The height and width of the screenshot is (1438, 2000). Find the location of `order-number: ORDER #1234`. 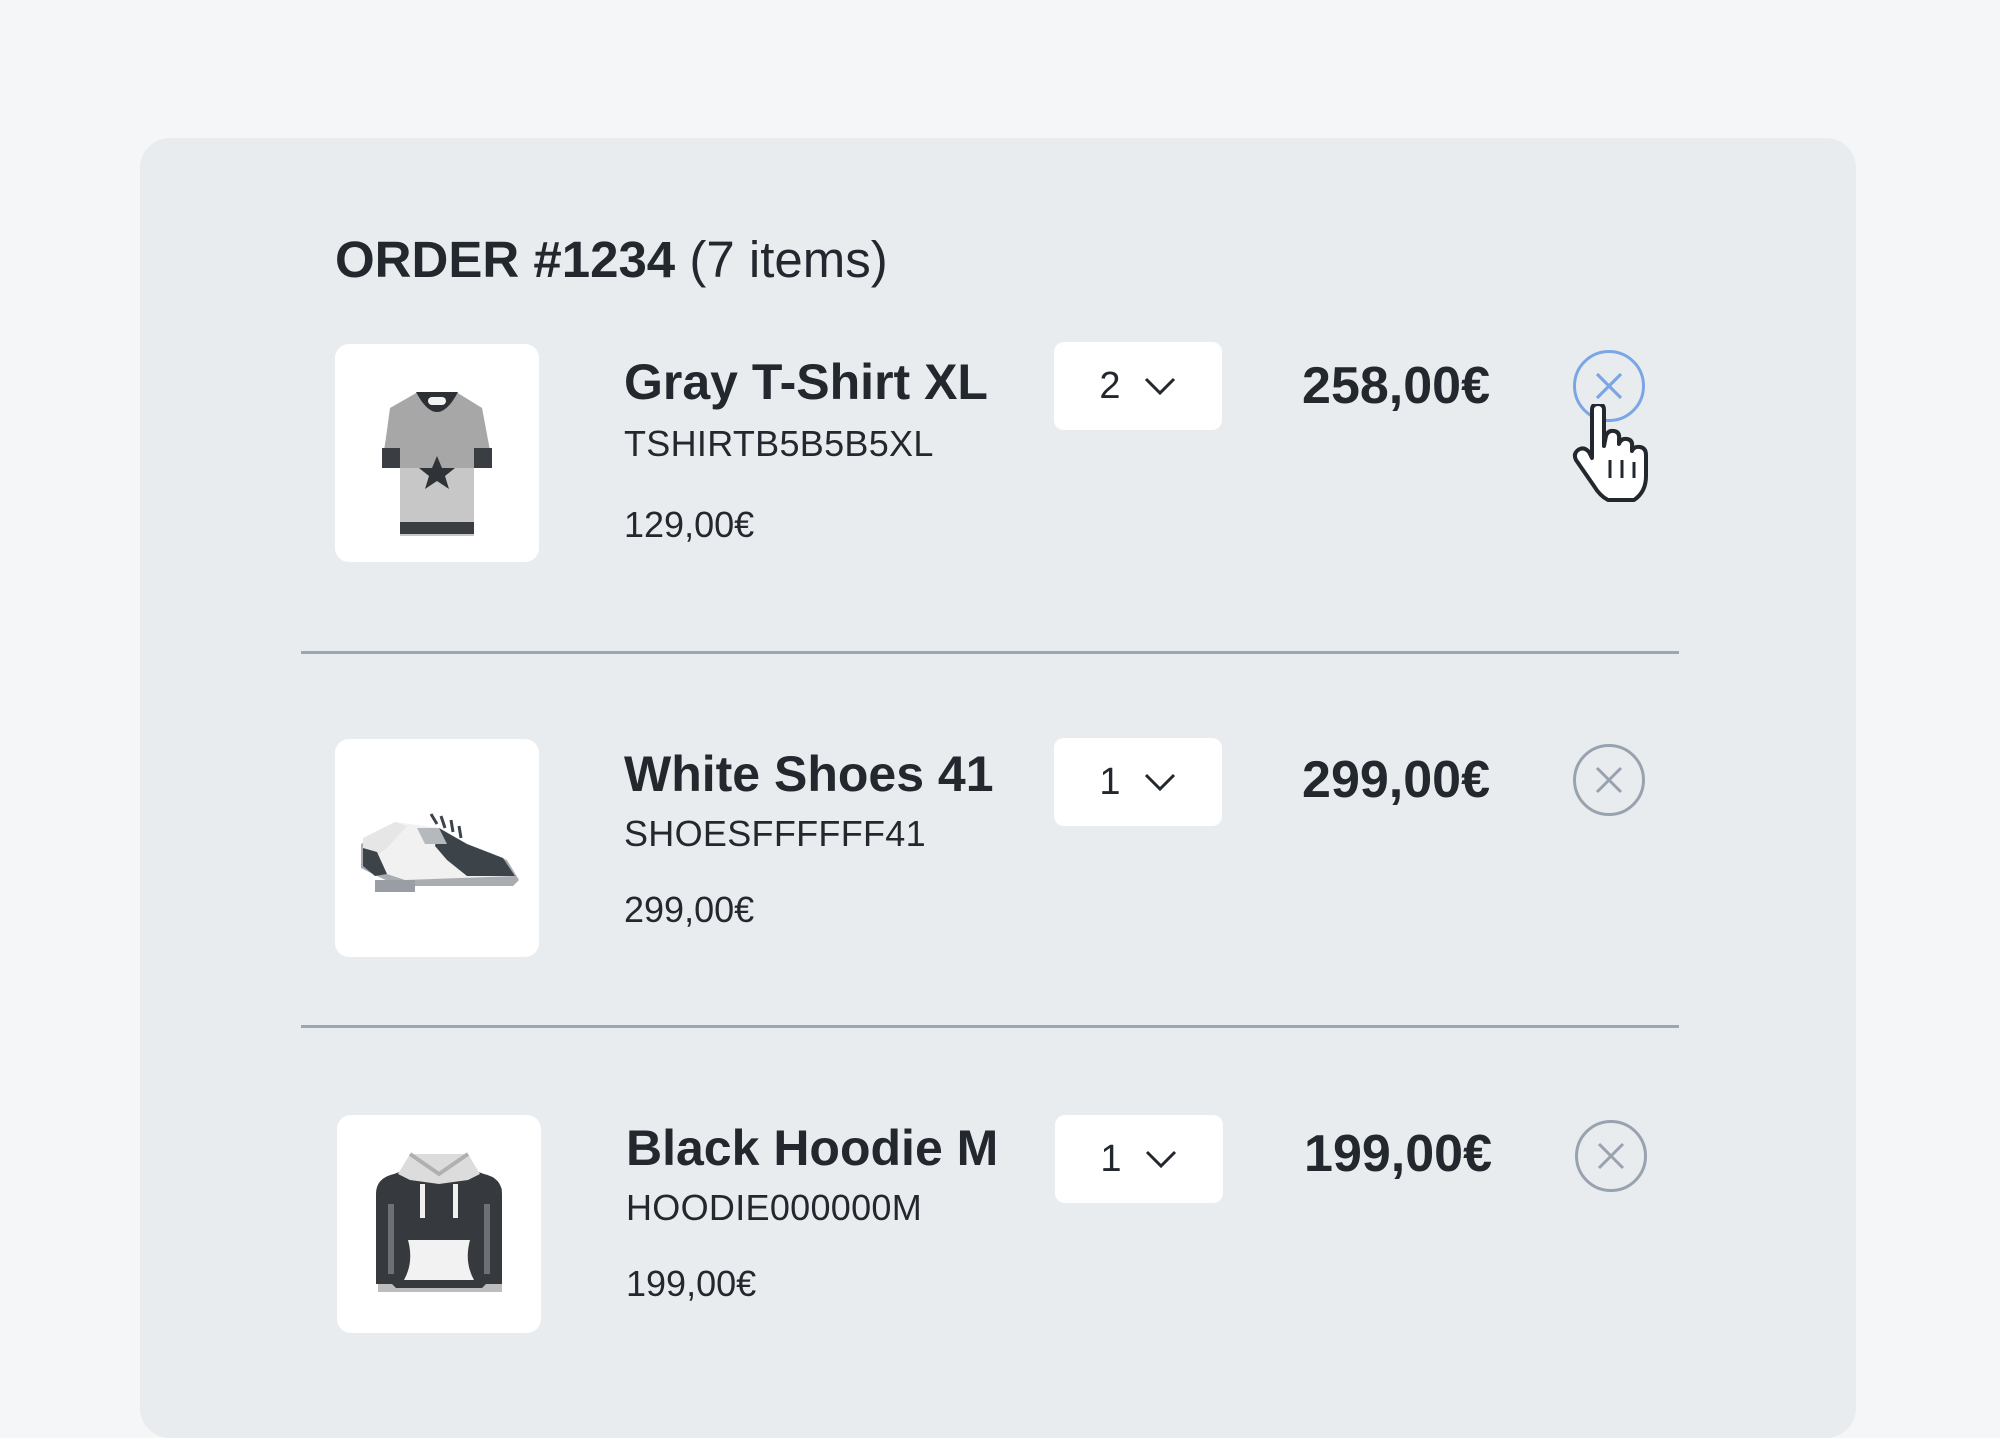

order-number: ORDER #1234 is located at coordinates (505, 259).